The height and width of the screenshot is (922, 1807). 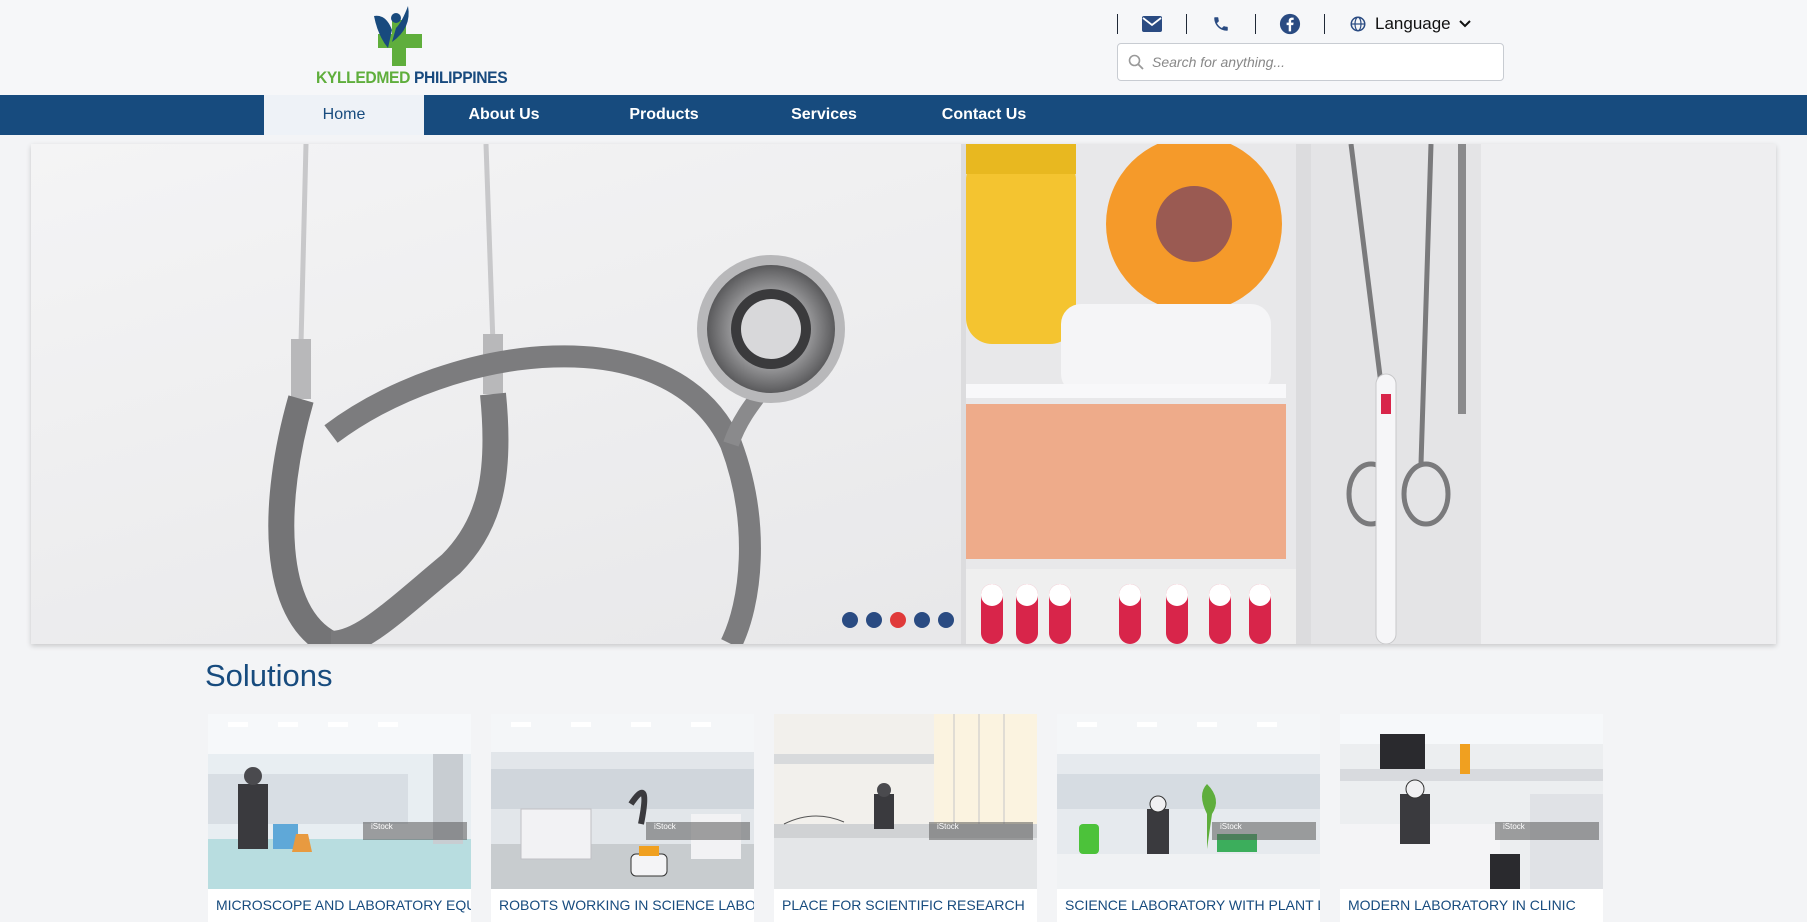 I want to click on top-utility-bar: Language, so click(x=1294, y=24).